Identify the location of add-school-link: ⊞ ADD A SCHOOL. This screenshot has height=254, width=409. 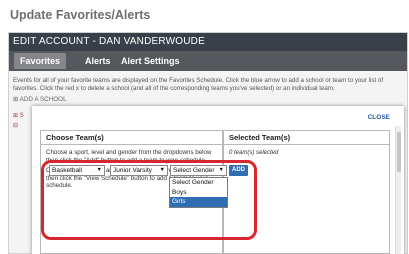
(40, 99).